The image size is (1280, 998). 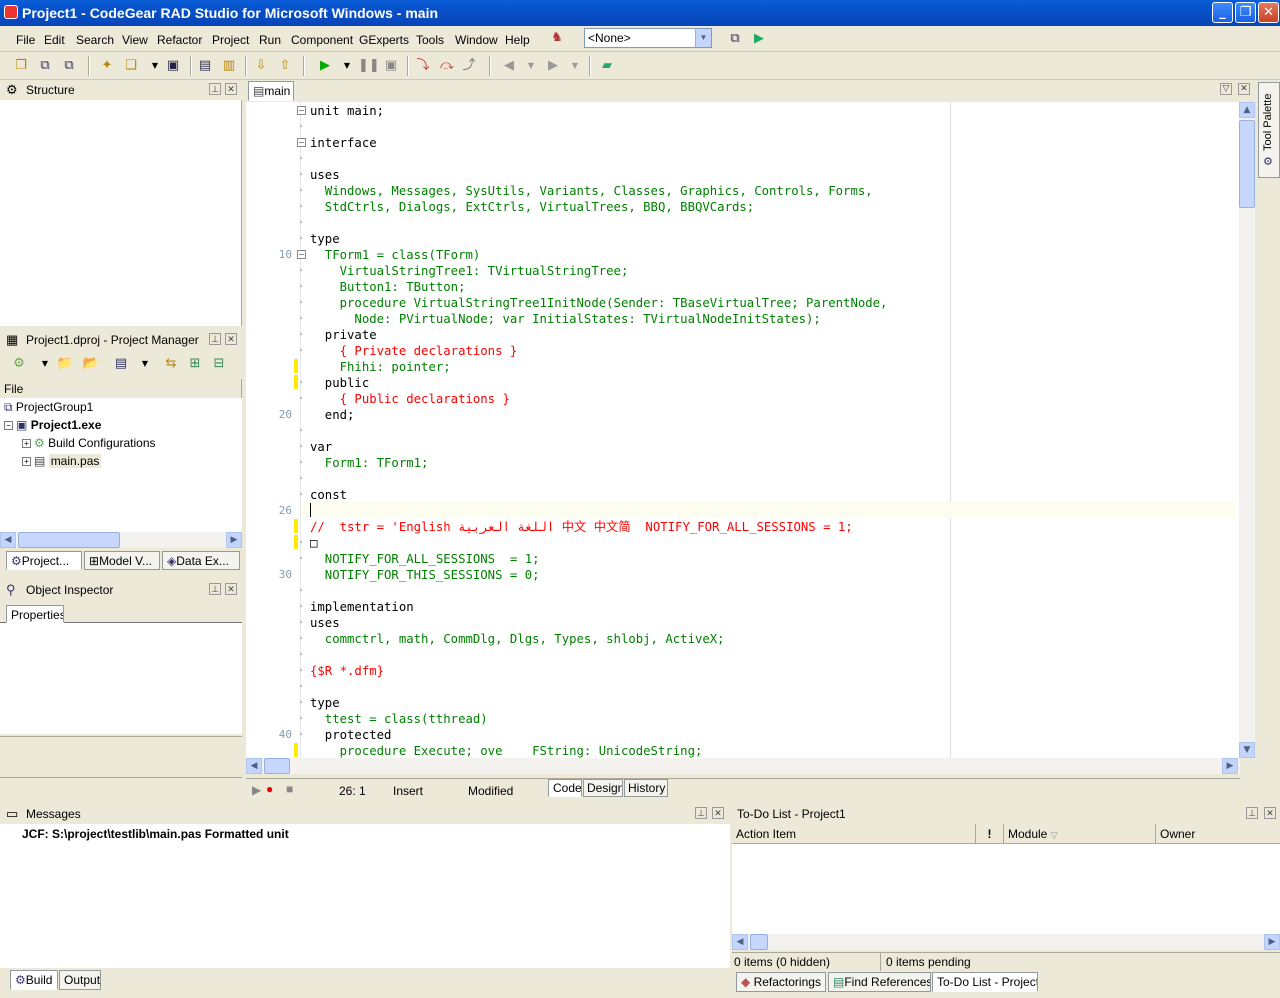 What do you see at coordinates (423, 66) in the screenshot?
I see `trace-into-icon: ⤵` at bounding box center [423, 66].